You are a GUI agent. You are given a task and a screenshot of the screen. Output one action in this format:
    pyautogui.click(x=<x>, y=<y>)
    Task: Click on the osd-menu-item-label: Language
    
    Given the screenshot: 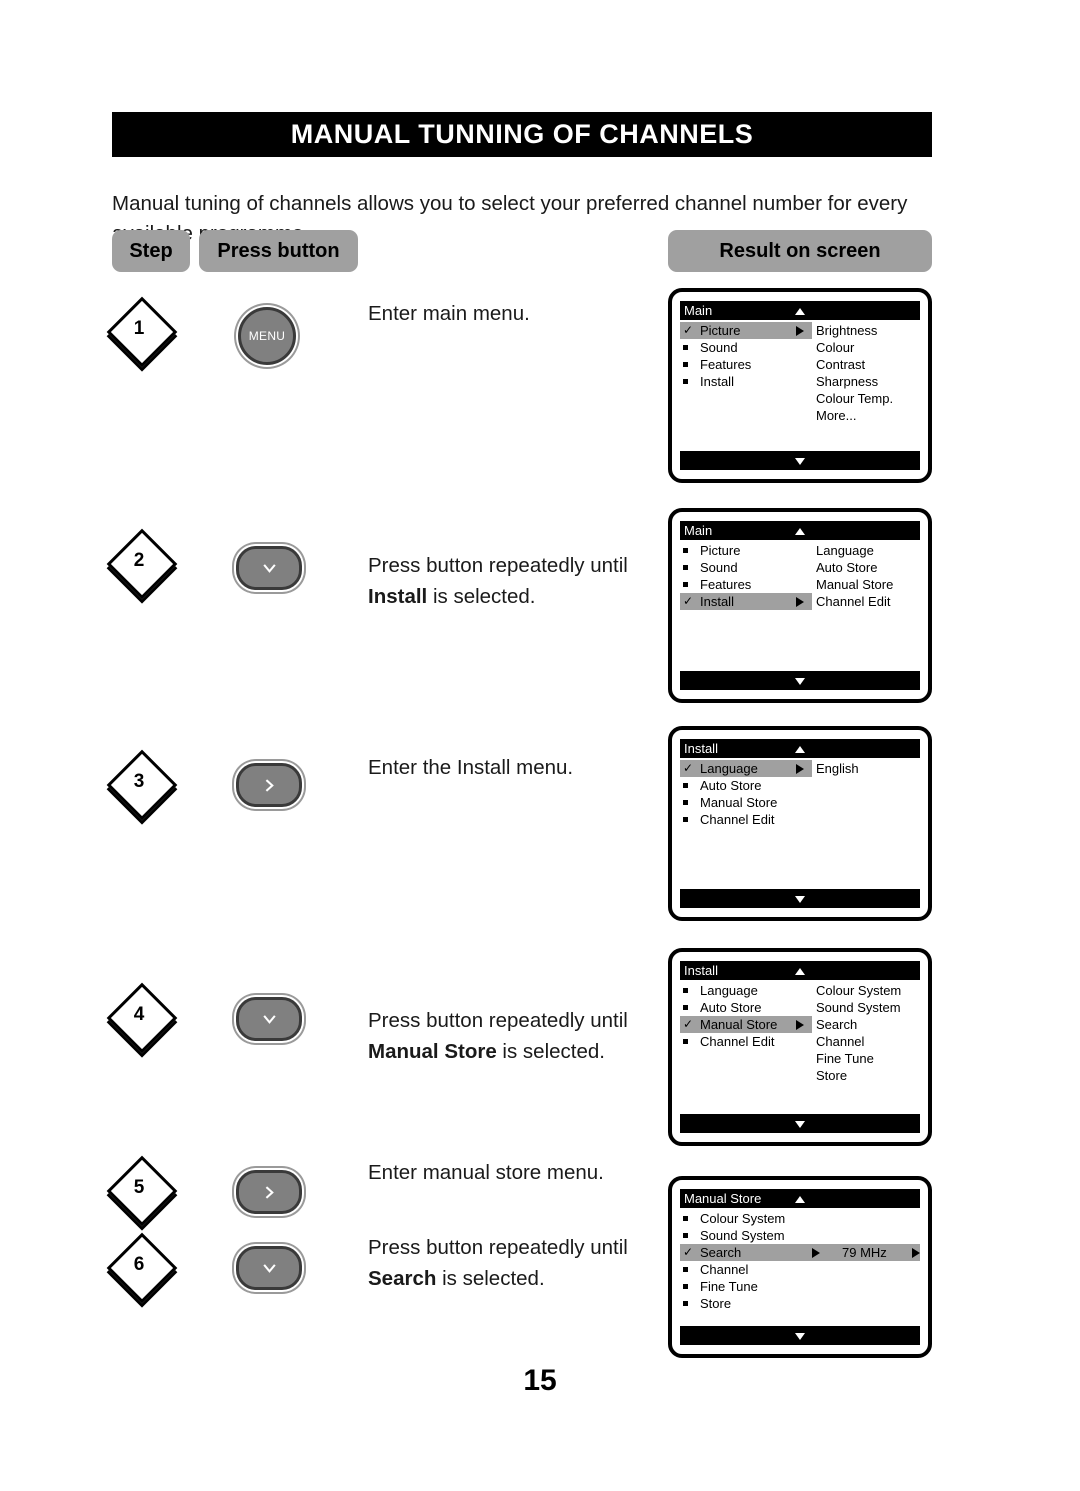 What is the action you would take?
    pyautogui.click(x=729, y=768)
    